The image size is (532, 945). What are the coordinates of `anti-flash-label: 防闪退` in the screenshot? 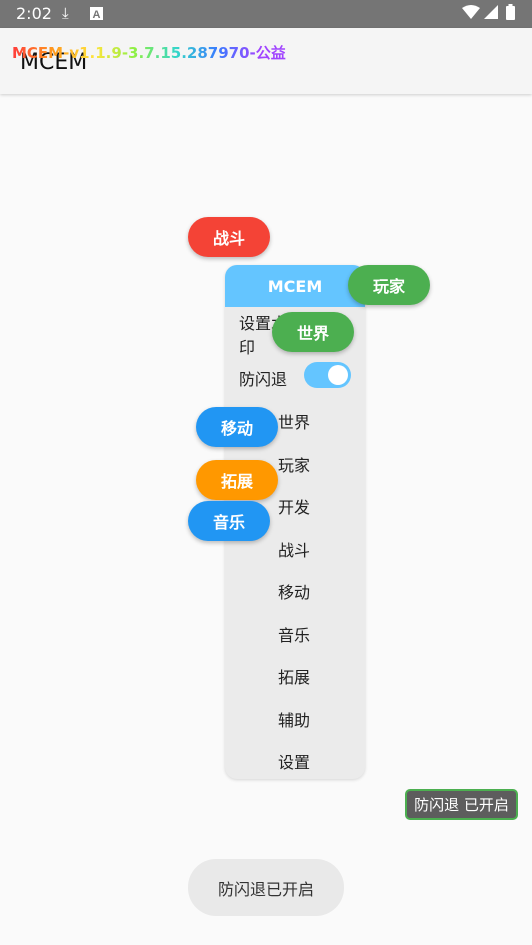 It's located at (263, 379).